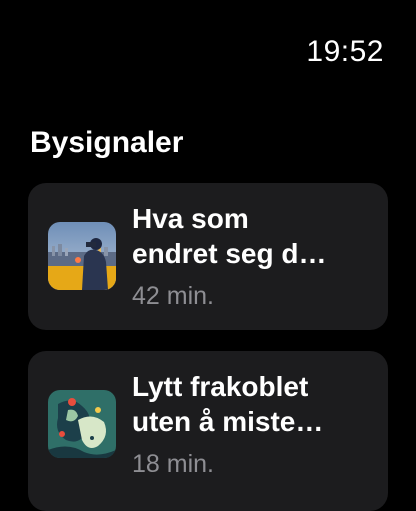  I want to click on episode-duration: 42 min., so click(173, 296).